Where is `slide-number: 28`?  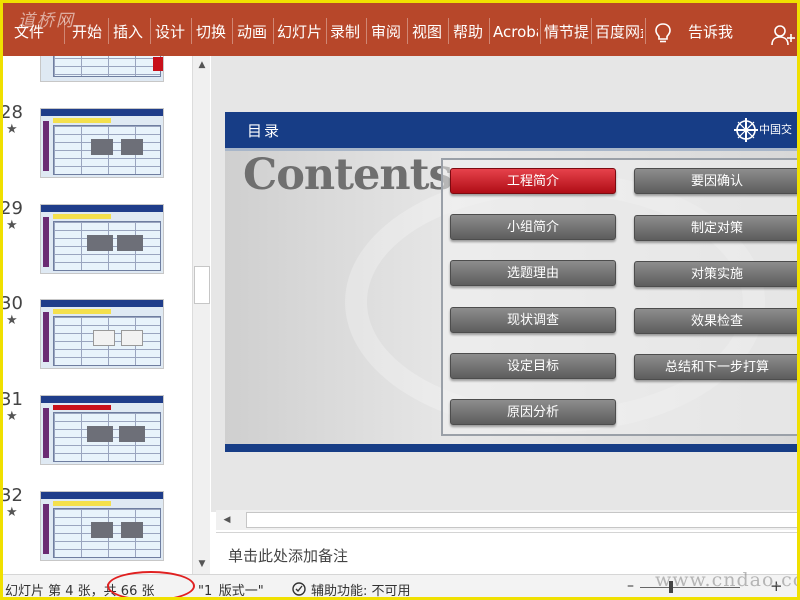
slide-number: 28 is located at coordinates (11, 112).